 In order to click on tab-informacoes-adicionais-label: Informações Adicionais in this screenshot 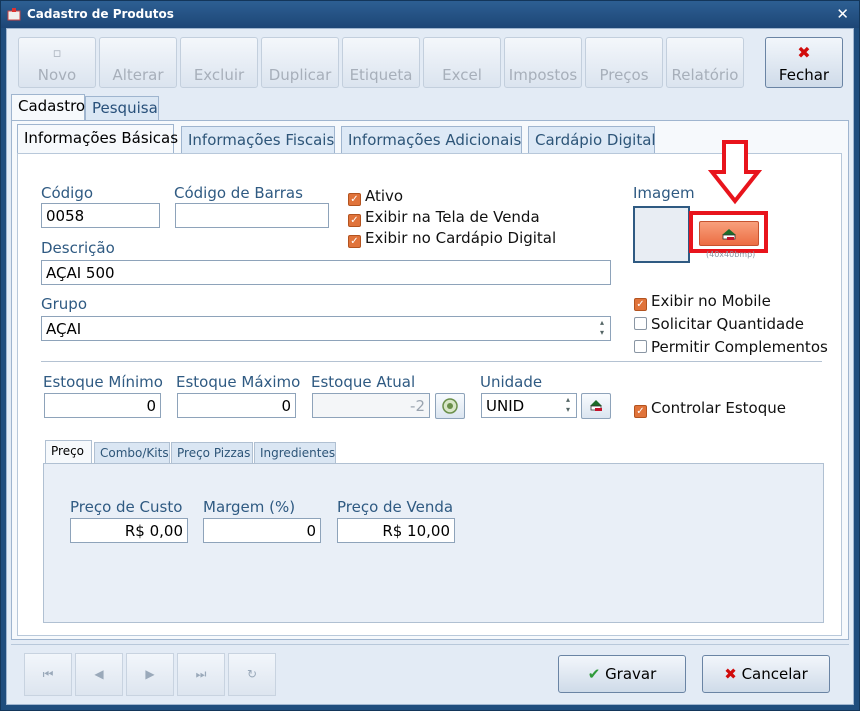, I will do `click(435, 140)`.